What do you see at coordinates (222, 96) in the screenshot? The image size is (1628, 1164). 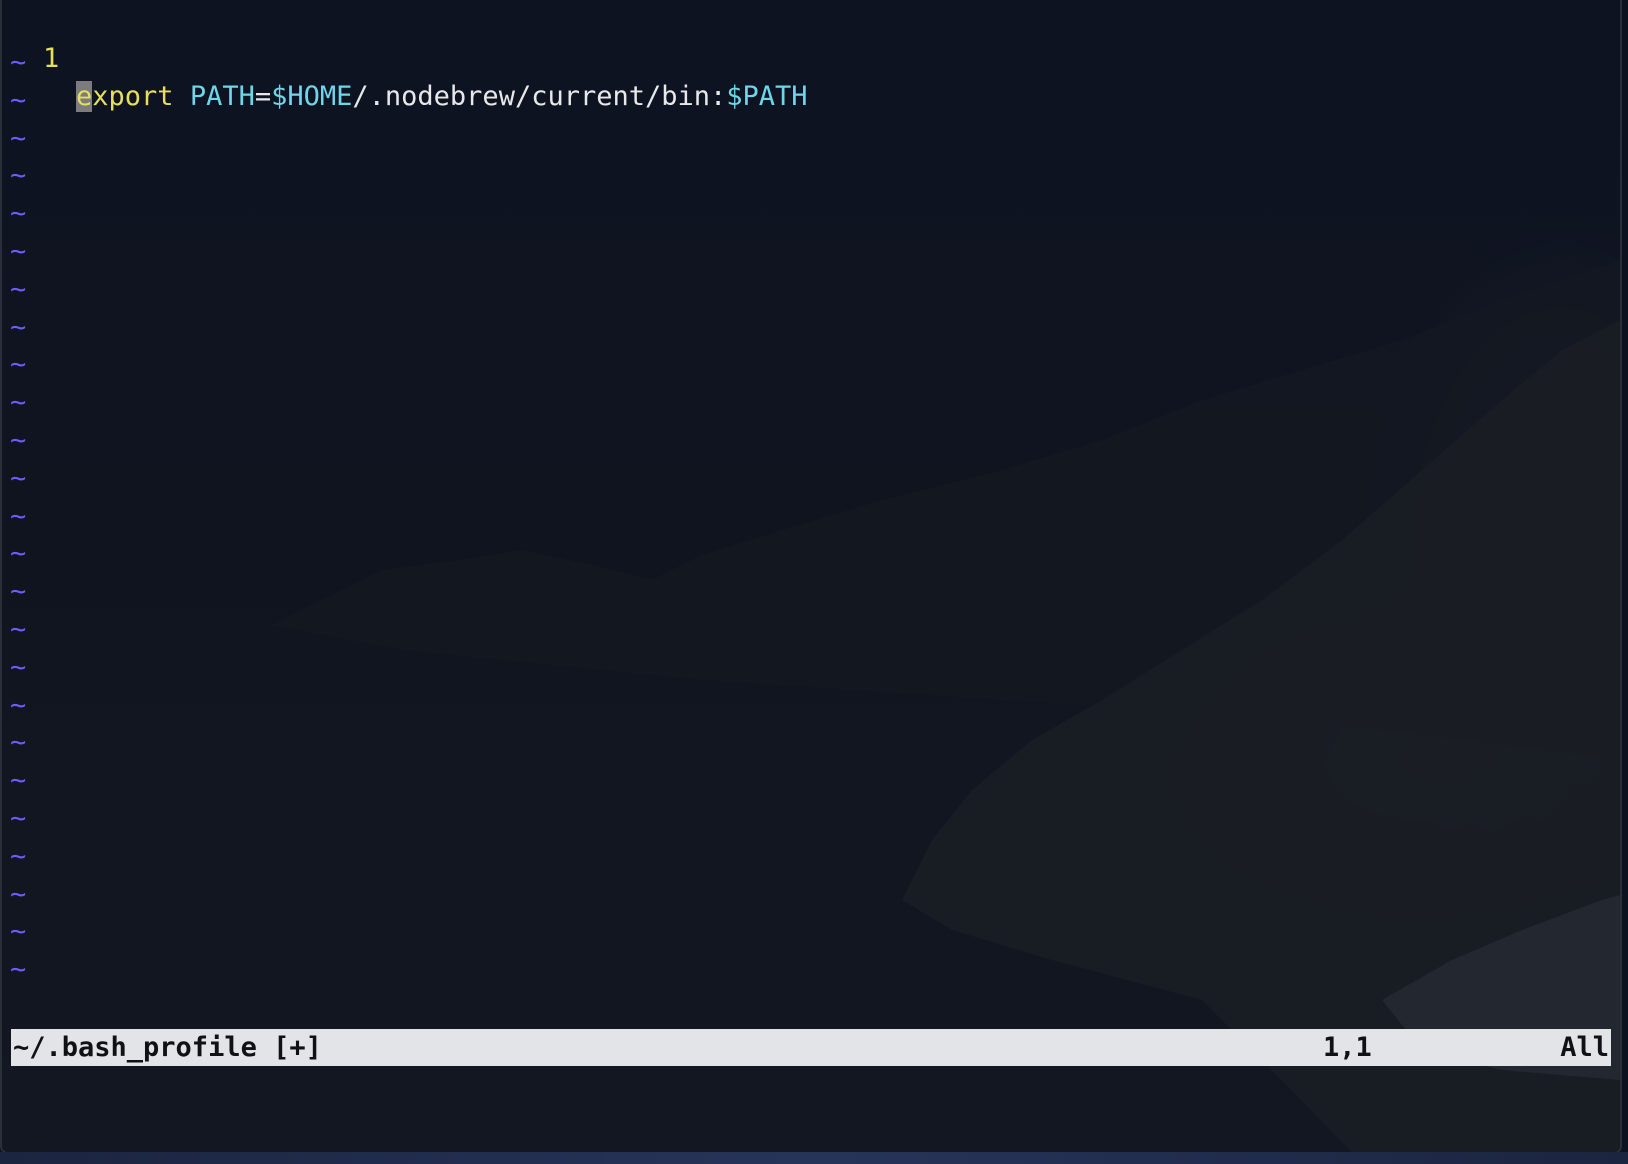 I see `var-name: PATH` at bounding box center [222, 96].